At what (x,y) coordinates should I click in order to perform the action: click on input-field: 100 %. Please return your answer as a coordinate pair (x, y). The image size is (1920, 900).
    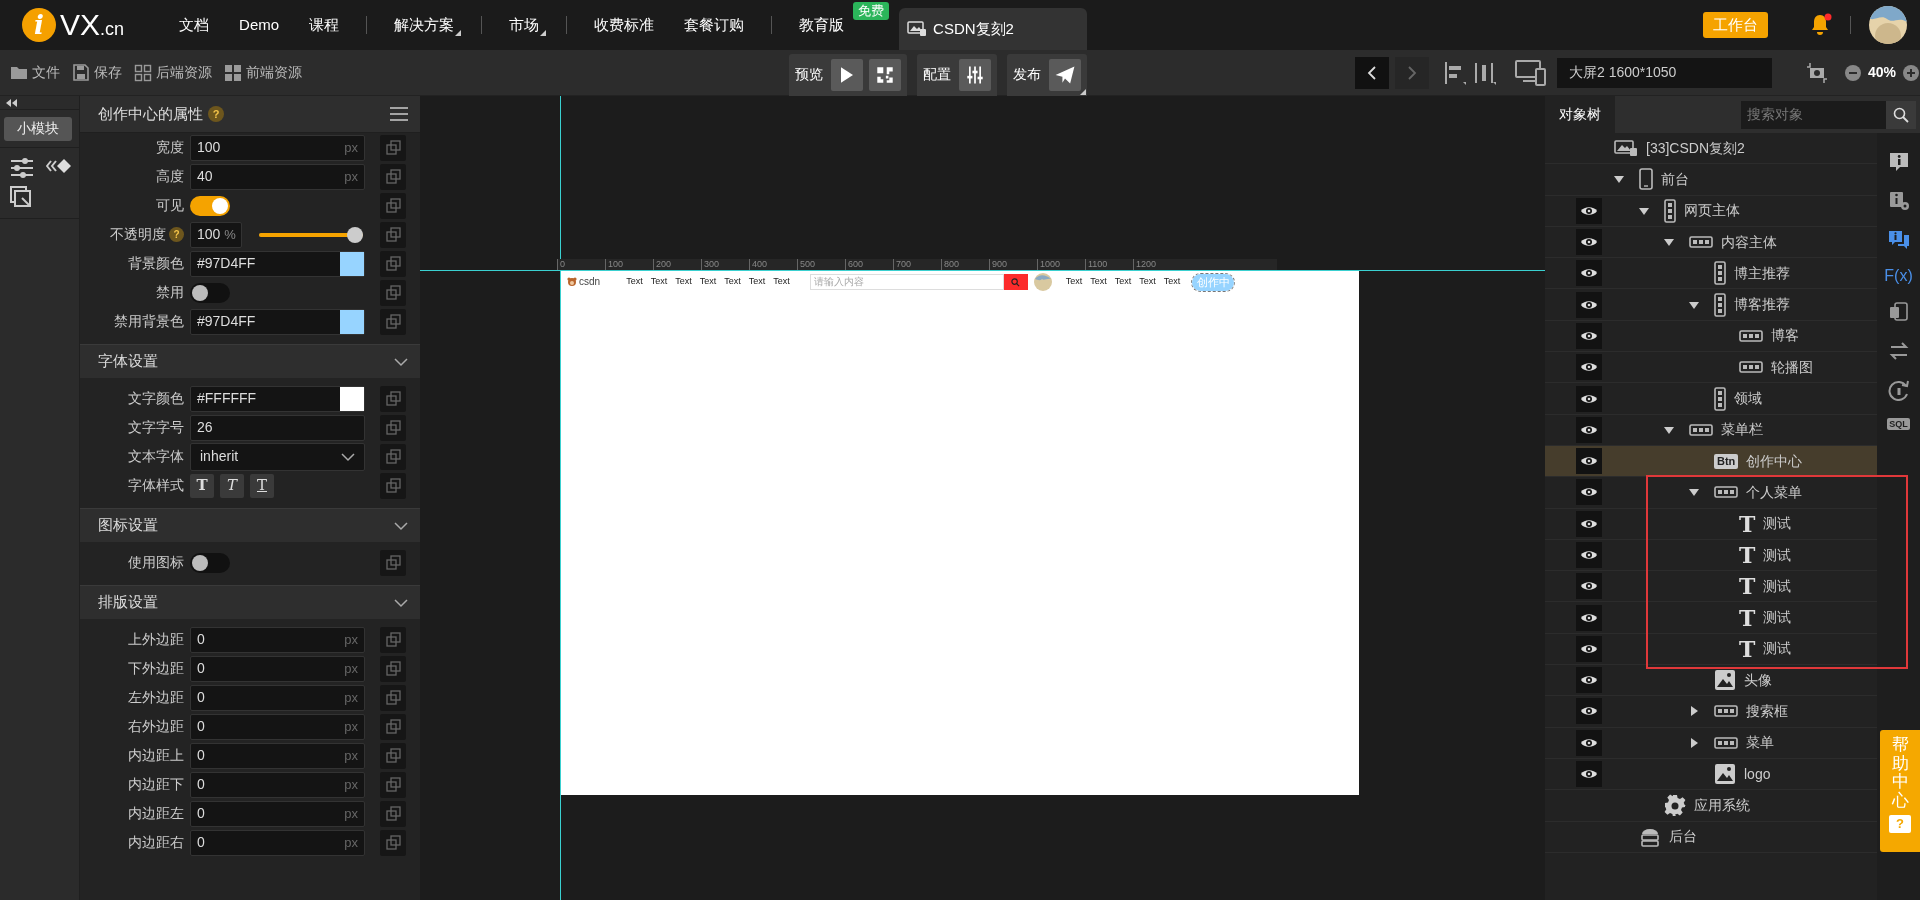
    Looking at the image, I should click on (216, 234).